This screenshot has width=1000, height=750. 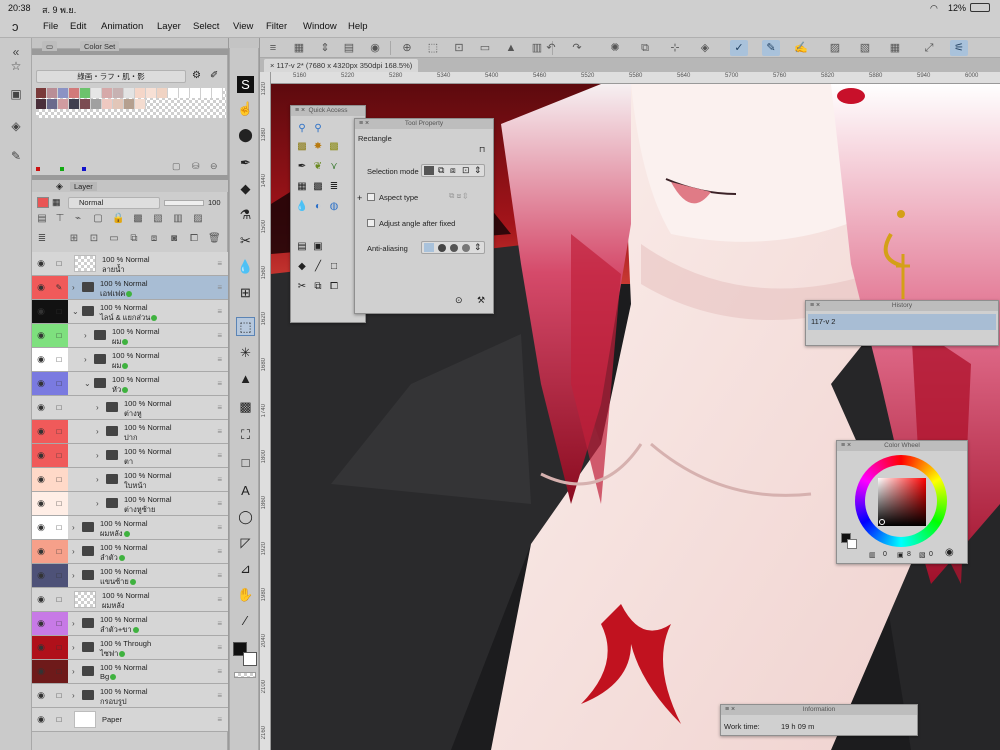 I want to click on stabilizer-icon: ✍, so click(x=801, y=48).